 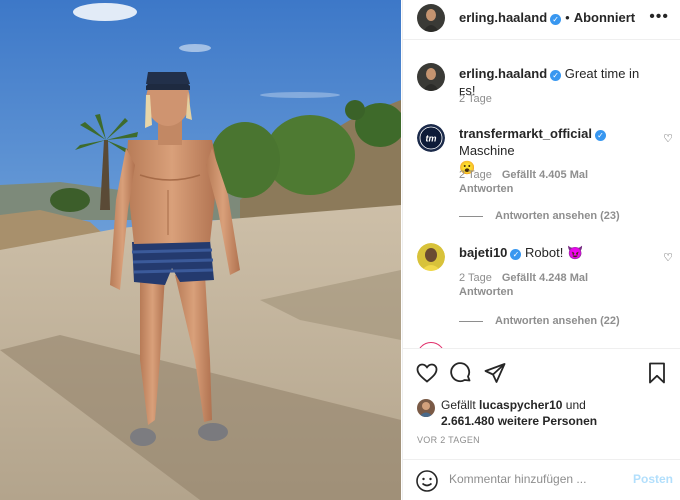 I want to click on comment-likes: Gefällt 4.405 Mal, so click(x=545, y=175).